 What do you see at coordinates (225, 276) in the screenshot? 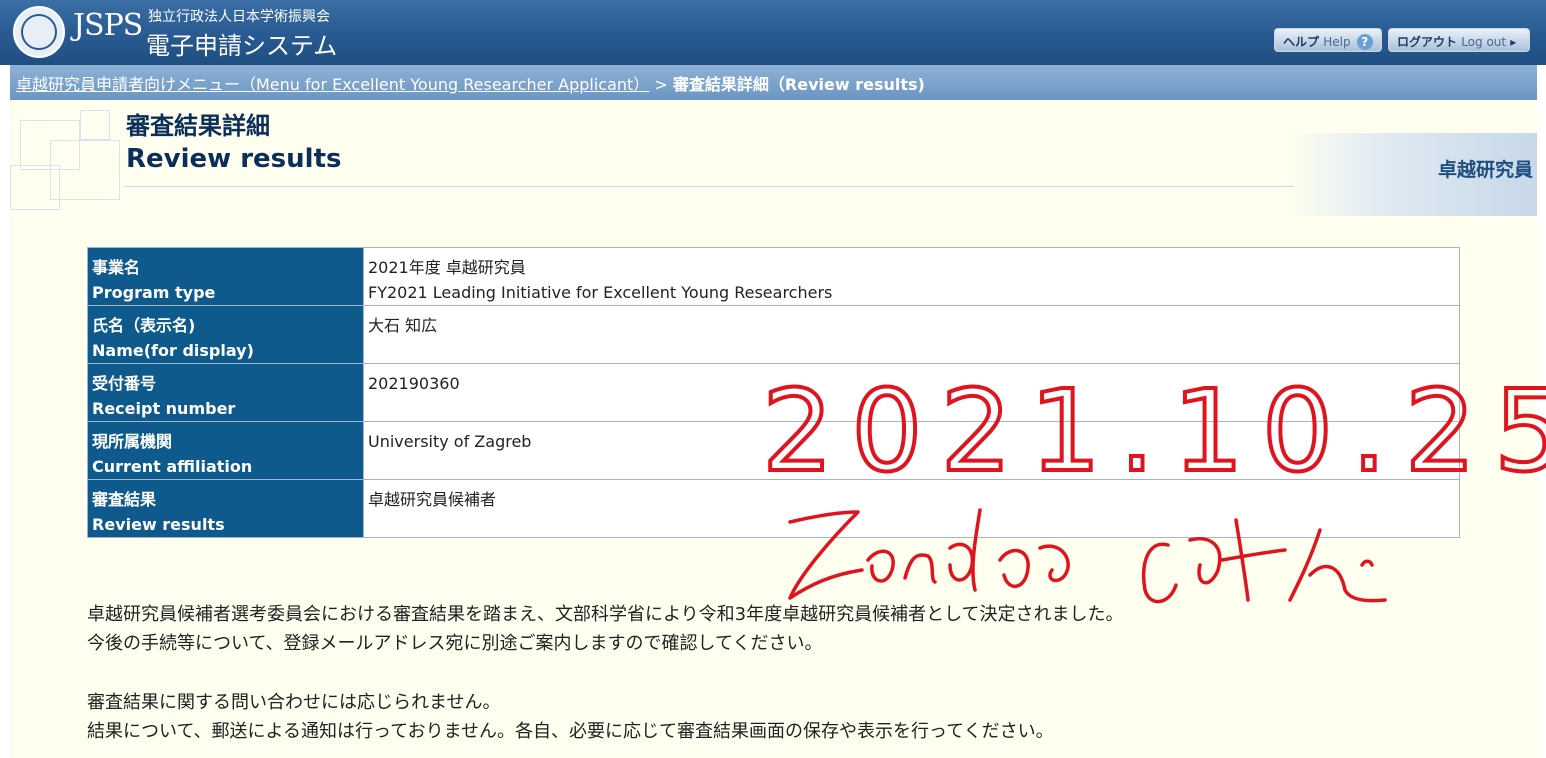
I see `info-label: 事業名 Program type` at bounding box center [225, 276].